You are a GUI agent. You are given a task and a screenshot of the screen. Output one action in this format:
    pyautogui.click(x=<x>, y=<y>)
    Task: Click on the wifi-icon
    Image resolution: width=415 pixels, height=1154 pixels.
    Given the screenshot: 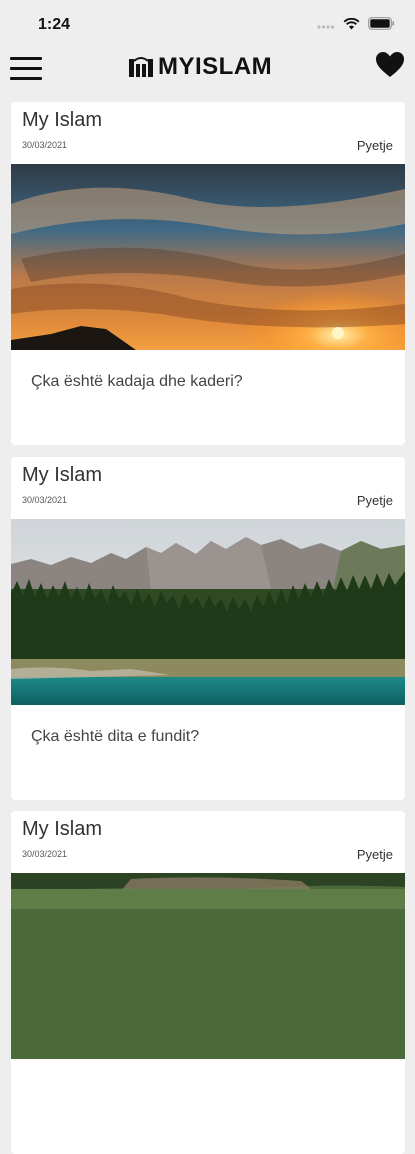 What is the action you would take?
    pyautogui.click(x=351, y=23)
    